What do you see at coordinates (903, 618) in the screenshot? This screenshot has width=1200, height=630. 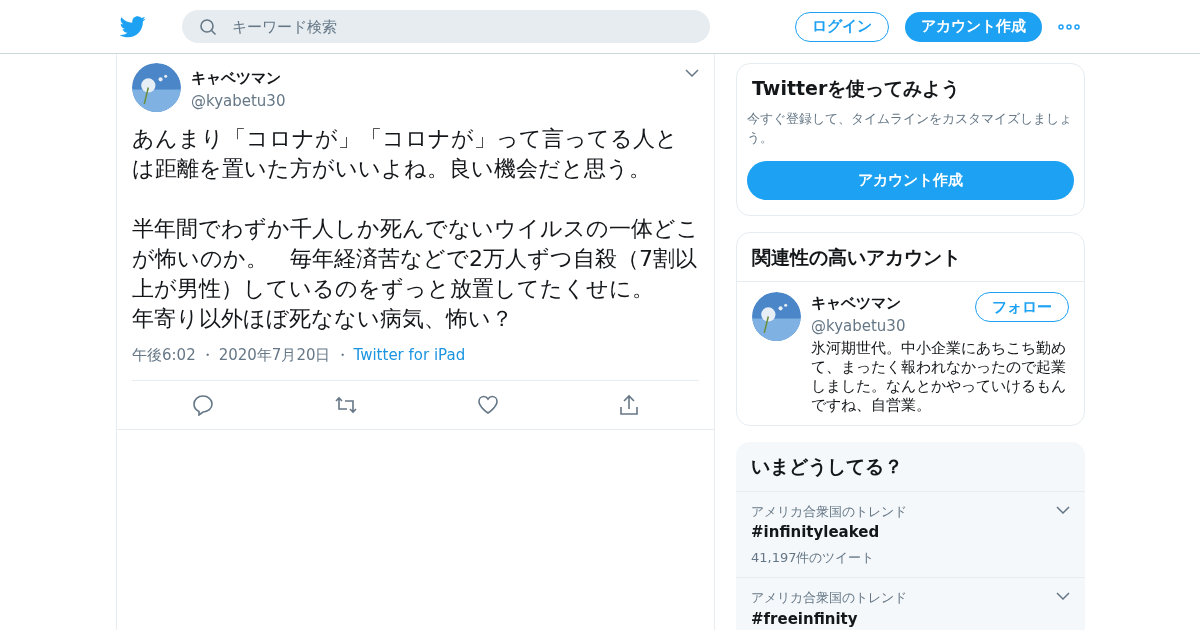 I see `trend-tag: #freeinfinity` at bounding box center [903, 618].